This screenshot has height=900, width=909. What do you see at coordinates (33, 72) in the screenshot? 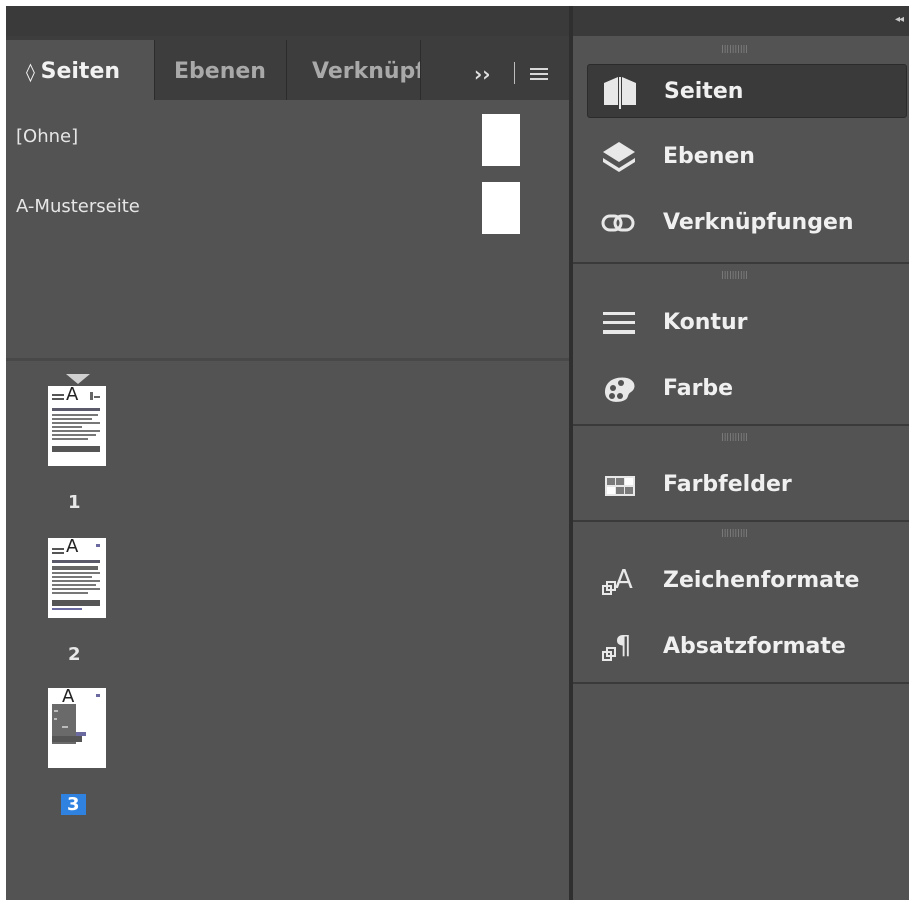
I see `tab-sort-icon: ◊` at bounding box center [33, 72].